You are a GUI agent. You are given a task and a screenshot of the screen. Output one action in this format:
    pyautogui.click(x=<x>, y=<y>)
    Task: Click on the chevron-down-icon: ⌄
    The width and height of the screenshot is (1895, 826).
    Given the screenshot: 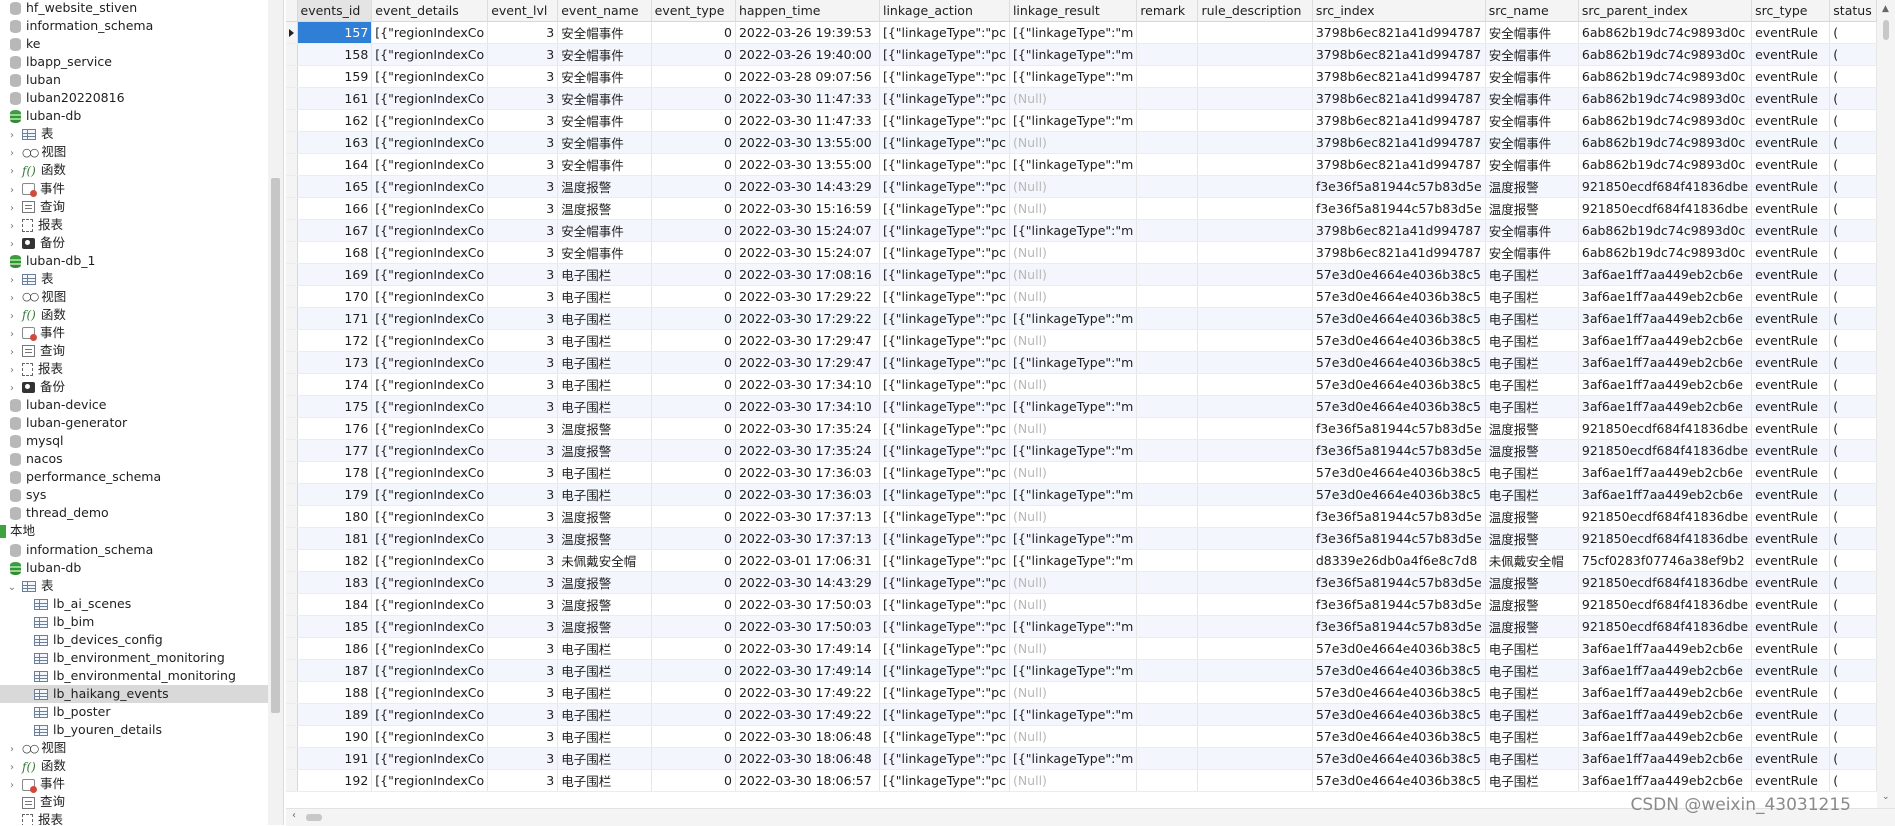 What is the action you would take?
    pyautogui.click(x=1886, y=797)
    